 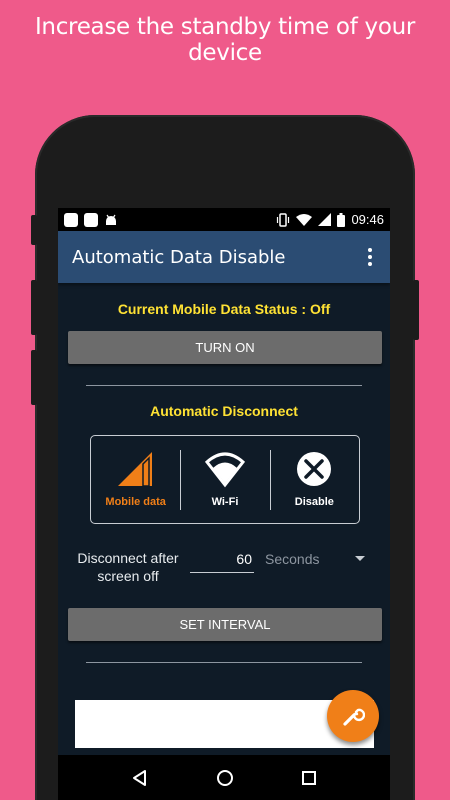 What do you see at coordinates (292, 559) in the screenshot?
I see `interval-unit-value: Seconds` at bounding box center [292, 559].